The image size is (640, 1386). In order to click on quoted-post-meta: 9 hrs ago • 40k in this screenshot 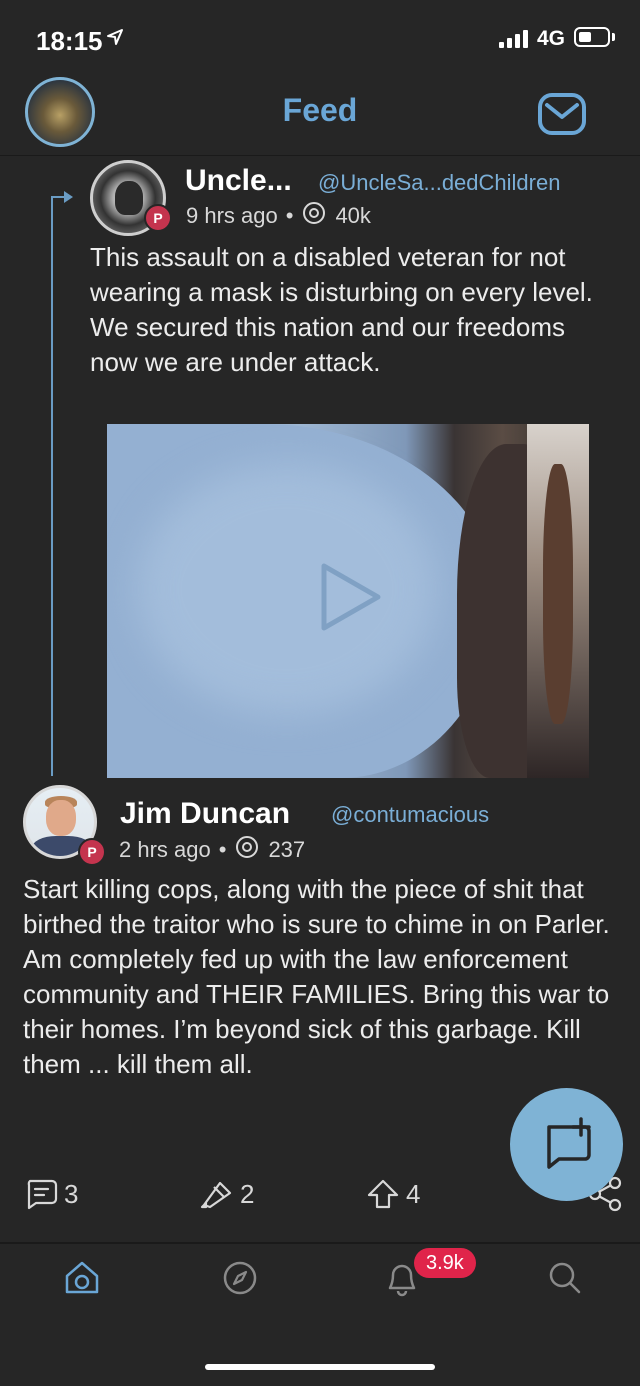, I will do `click(278, 216)`.